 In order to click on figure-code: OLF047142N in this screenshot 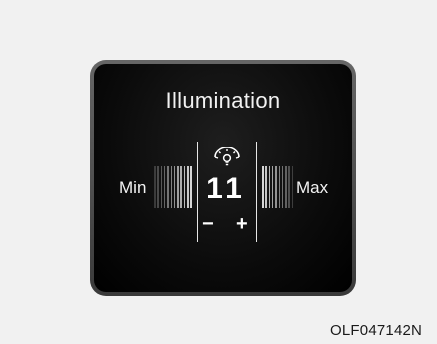, I will do `click(376, 330)`.